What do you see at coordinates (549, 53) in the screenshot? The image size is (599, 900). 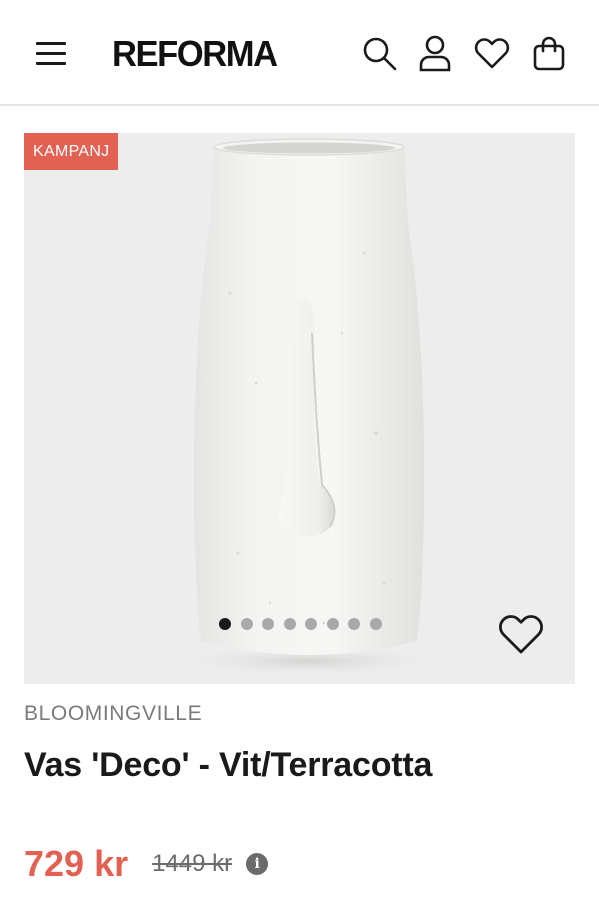 I see `shopping-bag-icon` at bounding box center [549, 53].